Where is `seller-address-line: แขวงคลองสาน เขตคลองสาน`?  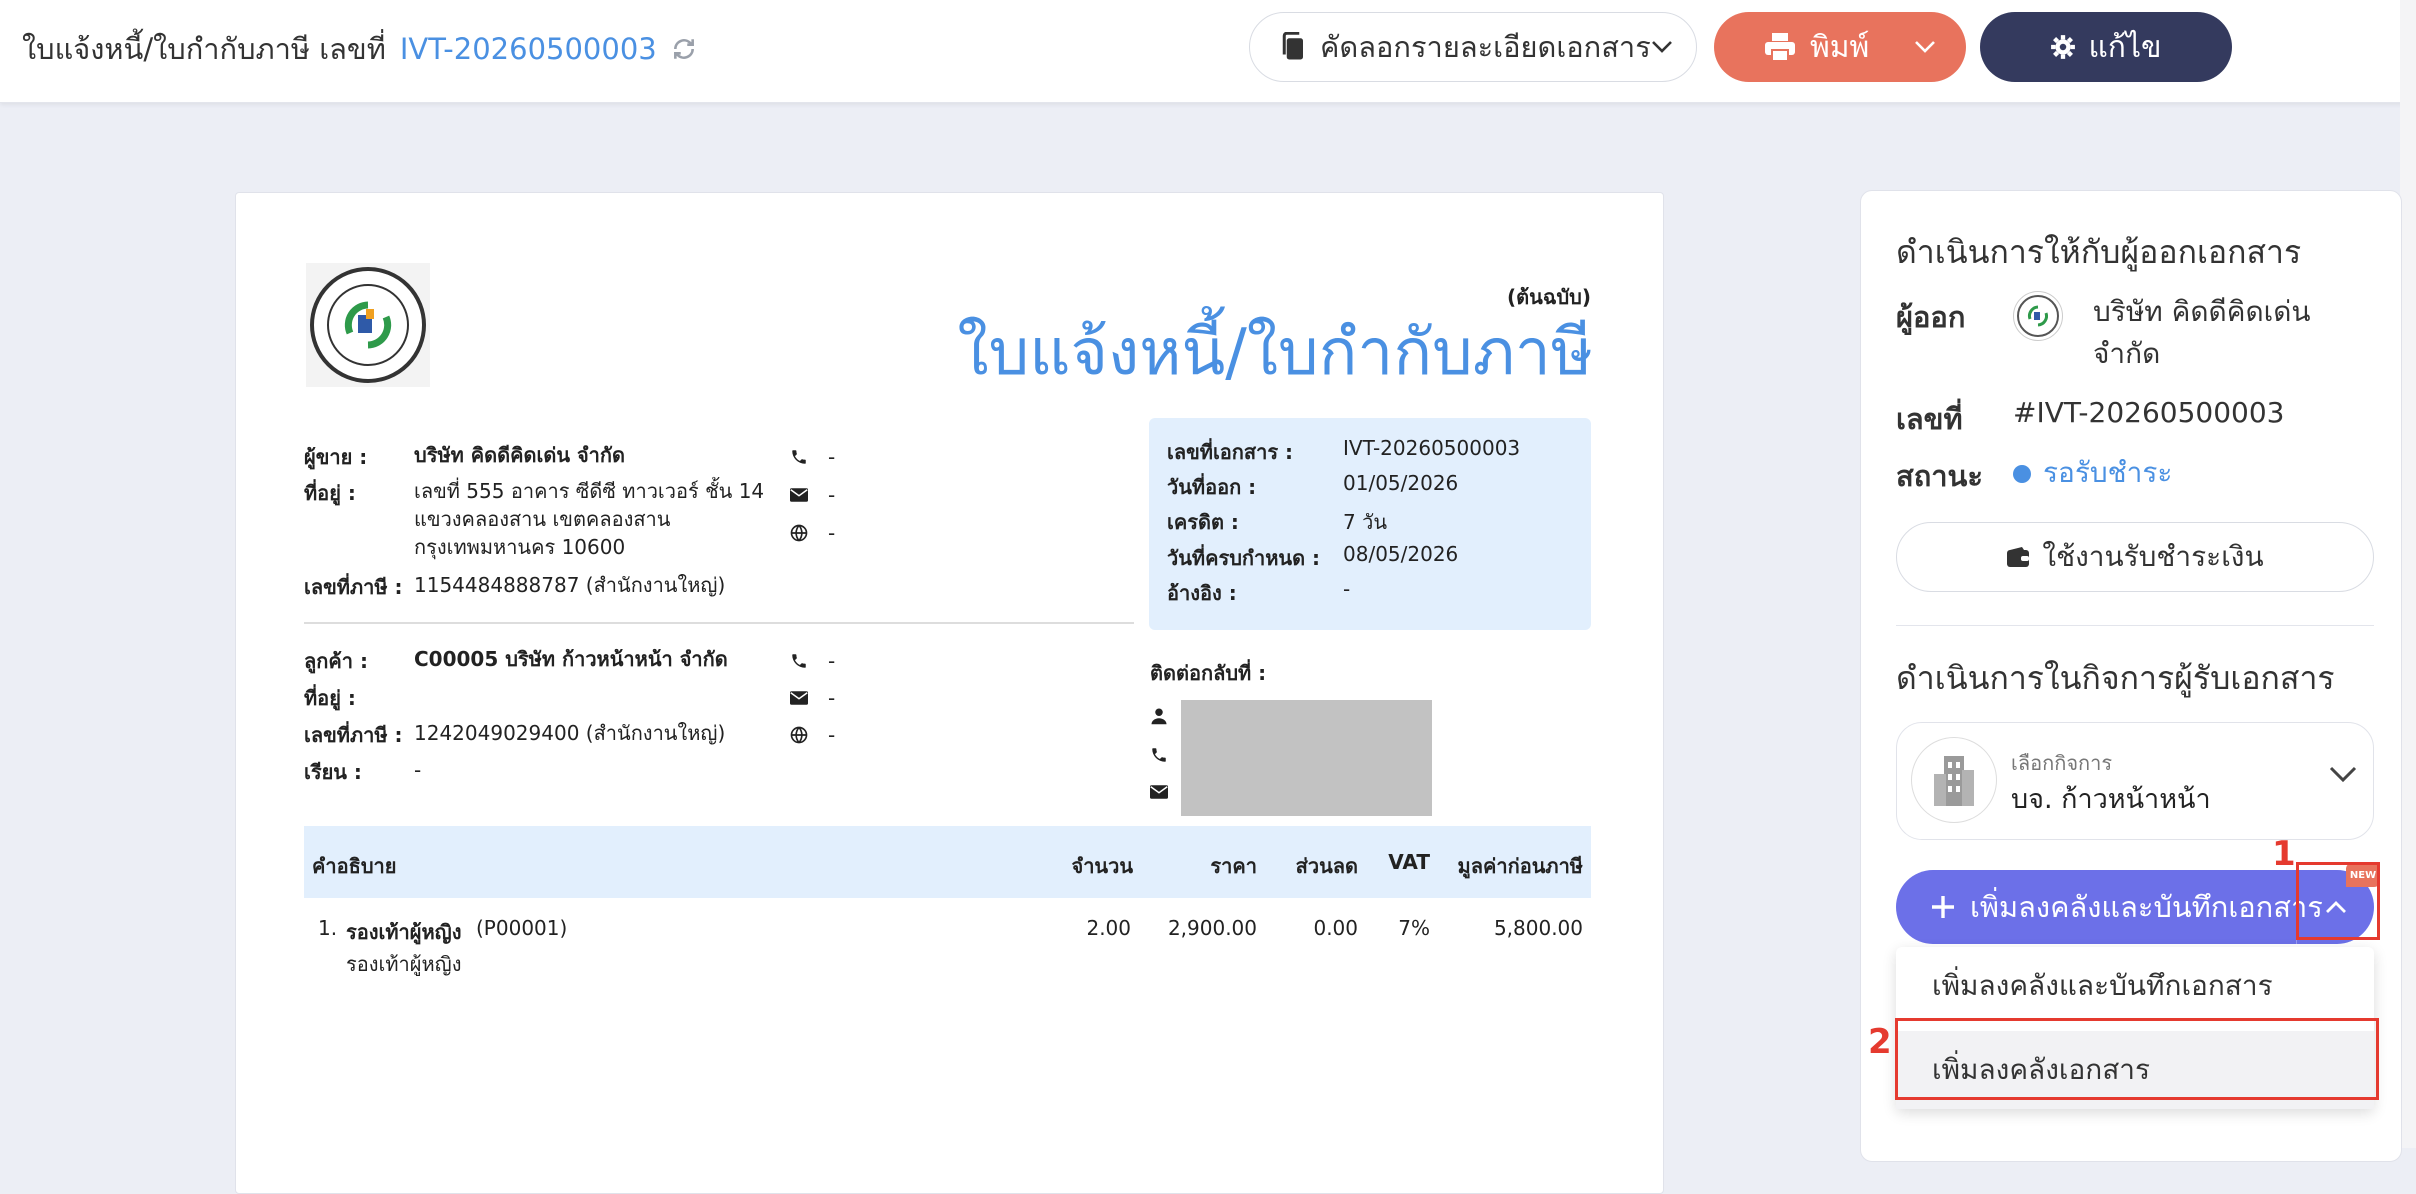 seller-address-line: แขวงคลองสาน เขตคลองสาน is located at coordinates (542, 519).